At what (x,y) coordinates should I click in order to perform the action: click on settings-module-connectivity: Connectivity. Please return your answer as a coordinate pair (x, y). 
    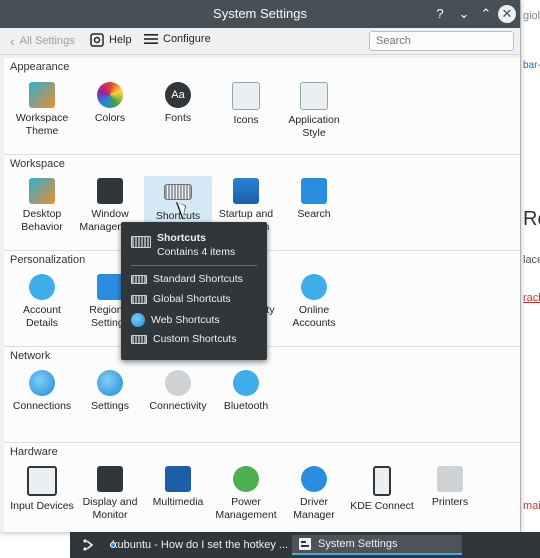
    Looking at the image, I should click on (178, 391).